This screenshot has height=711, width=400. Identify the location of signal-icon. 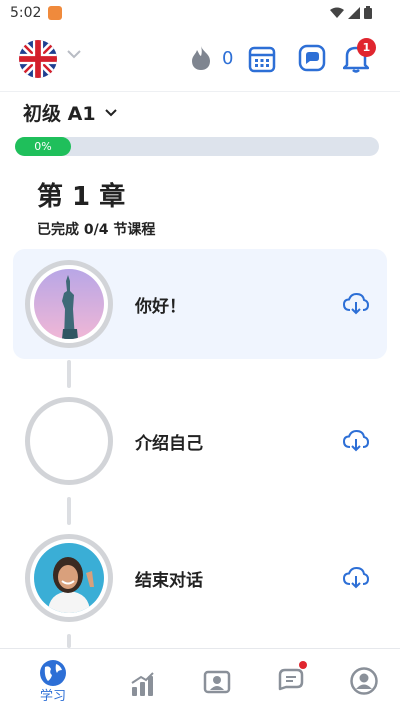
(354, 12).